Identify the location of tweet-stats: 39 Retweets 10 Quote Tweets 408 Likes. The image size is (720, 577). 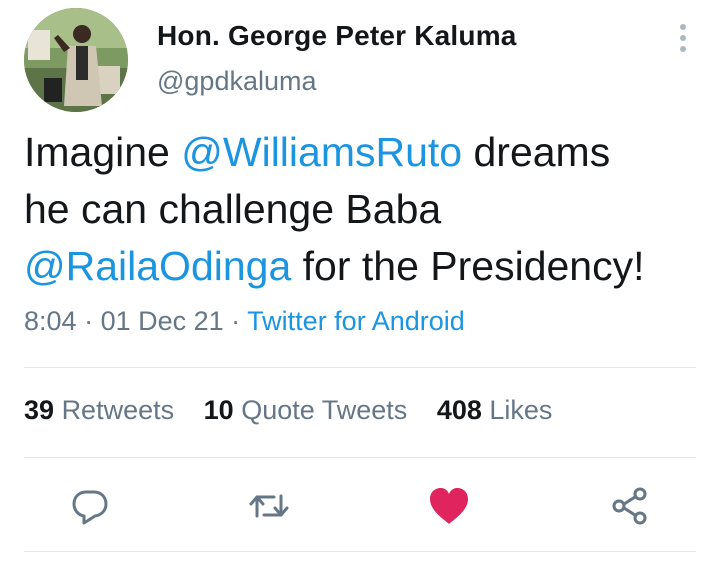
(299, 410).